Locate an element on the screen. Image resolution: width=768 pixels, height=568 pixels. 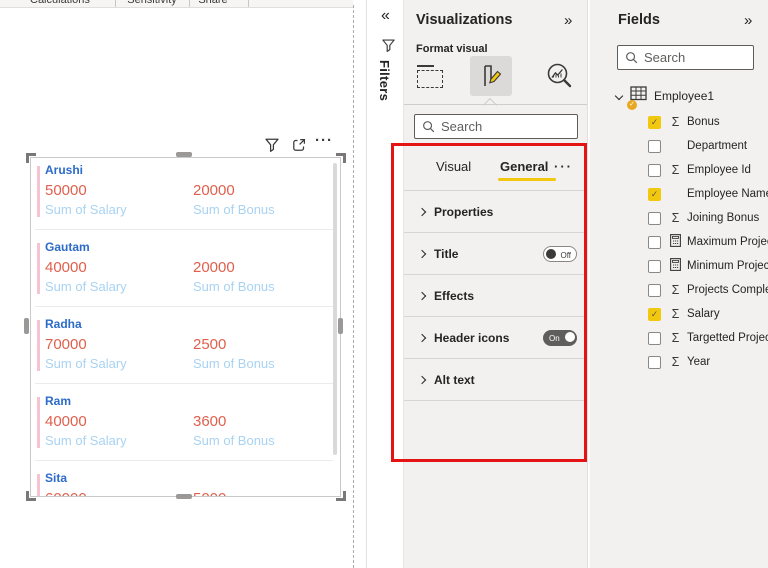
filters-funnel-icon is located at coordinates (388, 48).